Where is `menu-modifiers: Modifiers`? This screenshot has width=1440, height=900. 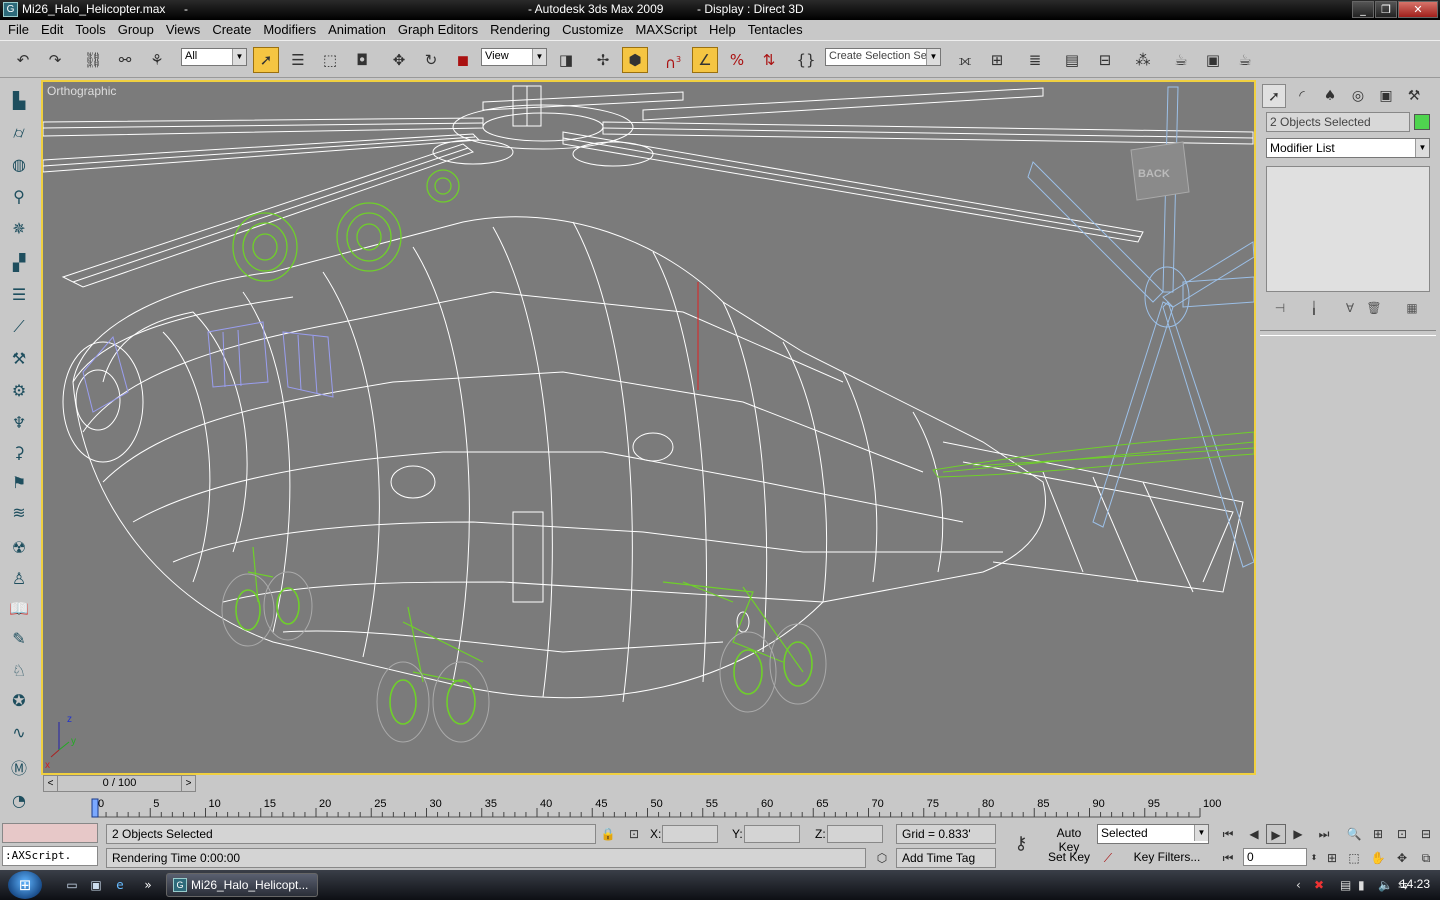 menu-modifiers: Modifiers is located at coordinates (289, 30).